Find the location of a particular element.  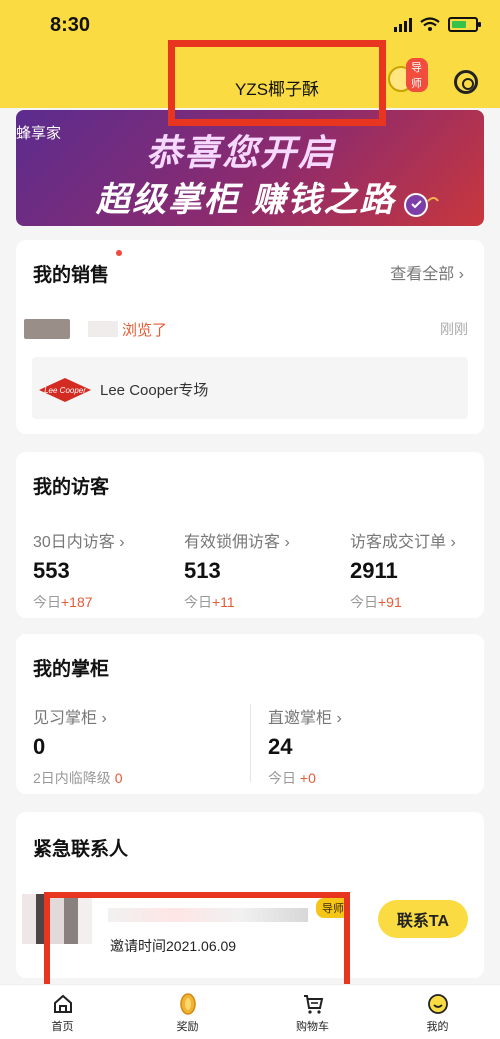

banner-brand: 蜂享家 is located at coordinates (39, 133).